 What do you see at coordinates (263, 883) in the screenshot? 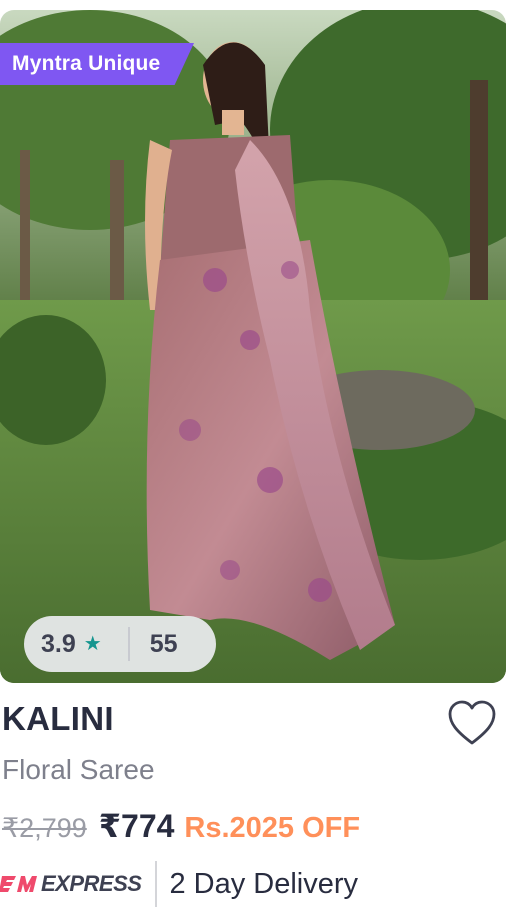
I see `delivery-text: 2 Day Delivery` at bounding box center [263, 883].